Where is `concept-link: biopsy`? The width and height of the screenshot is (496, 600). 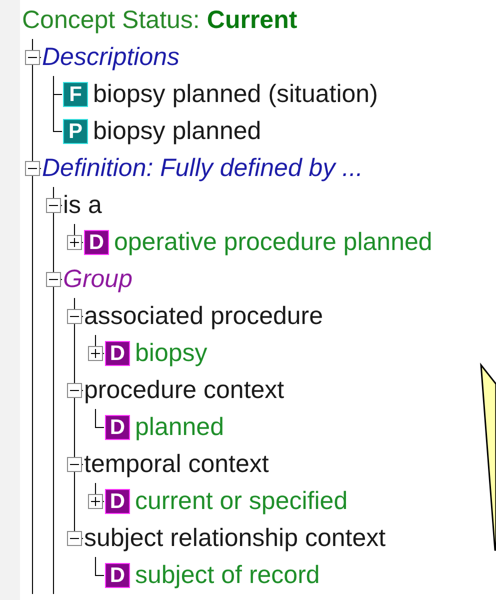
concept-link: biopsy is located at coordinates (171, 353).